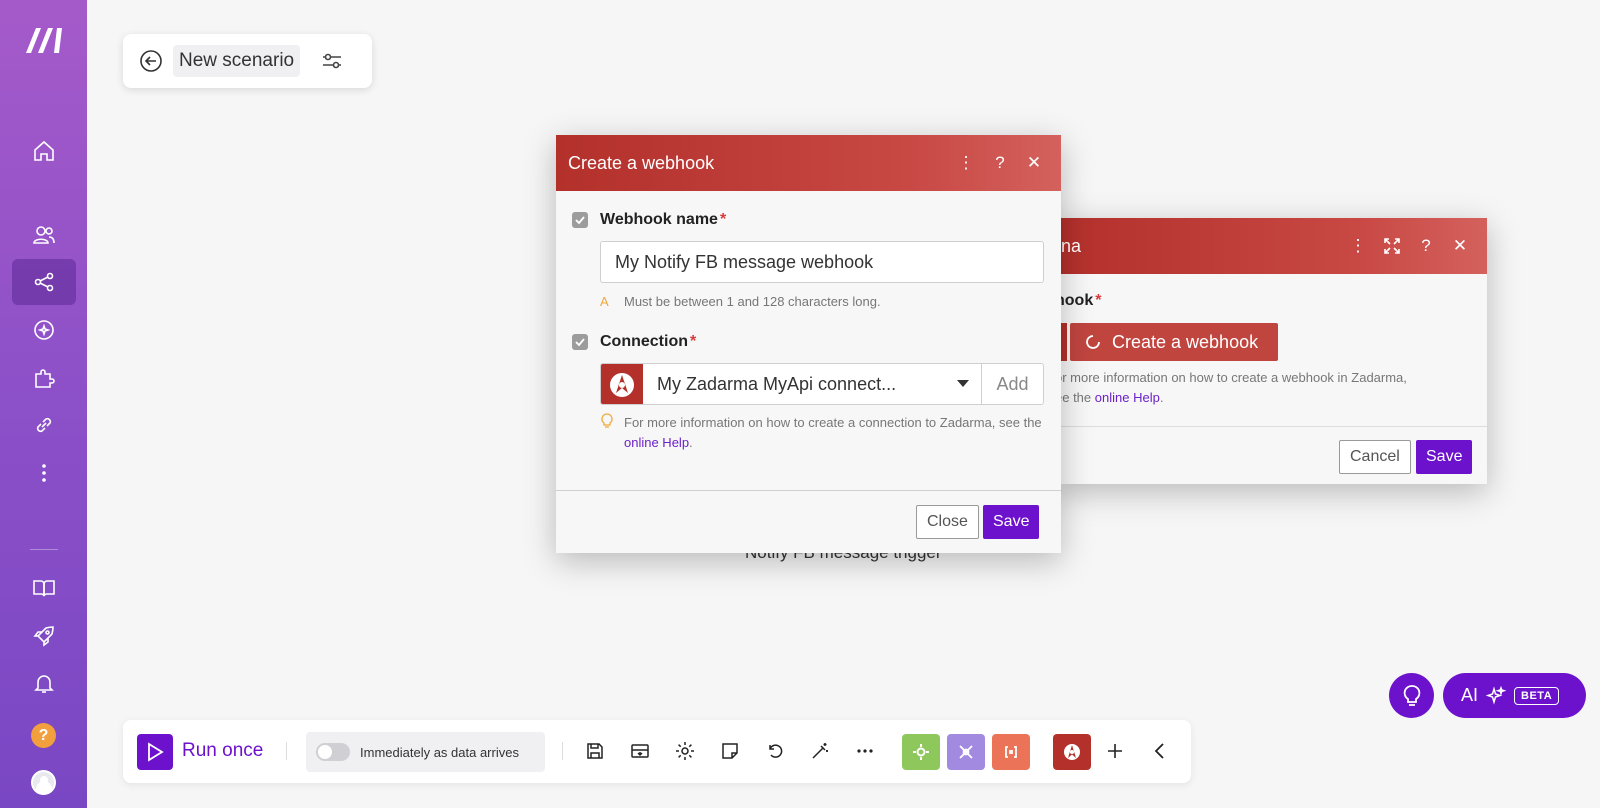 Image resolution: width=1600 pixels, height=808 pixels. I want to click on scenarios-share-icon, so click(44, 282).